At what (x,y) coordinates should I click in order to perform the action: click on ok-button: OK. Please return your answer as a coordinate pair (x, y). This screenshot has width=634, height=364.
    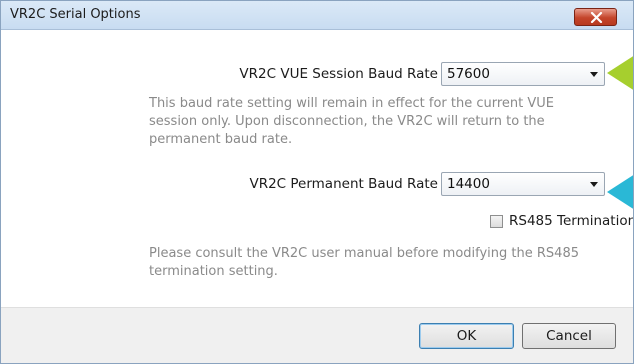
    Looking at the image, I should click on (466, 336).